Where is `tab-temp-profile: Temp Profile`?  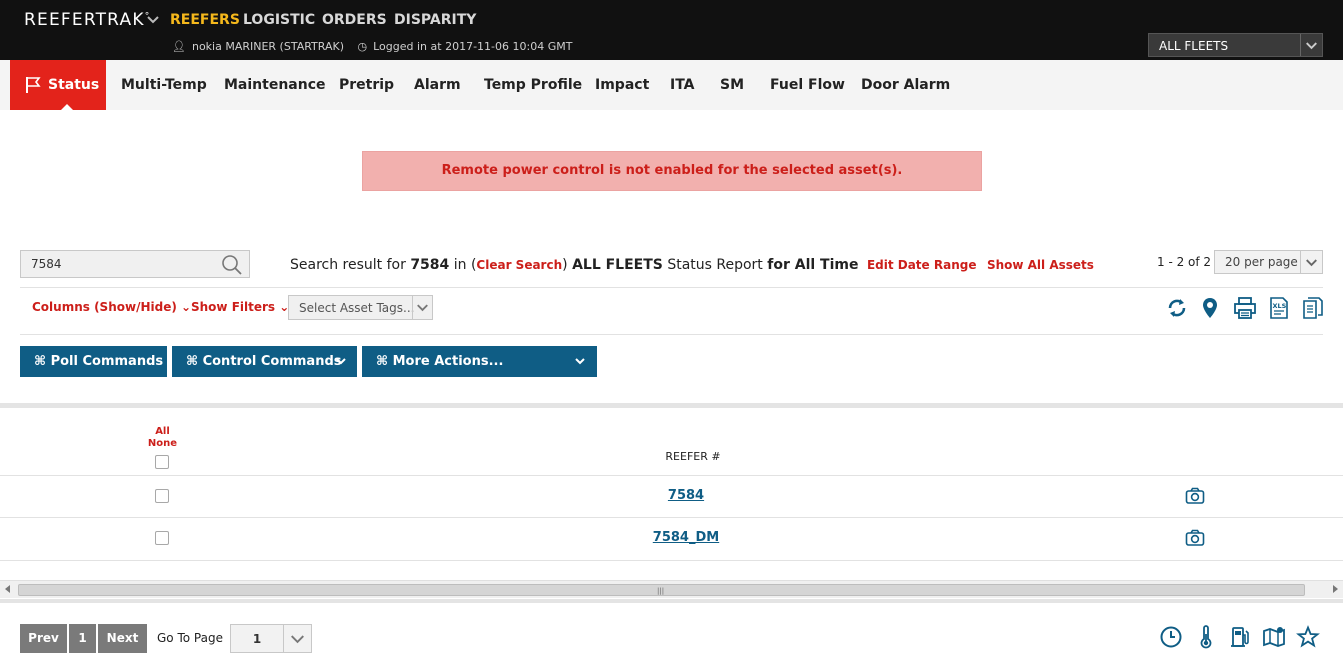
tab-temp-profile: Temp Profile is located at coordinates (533, 85).